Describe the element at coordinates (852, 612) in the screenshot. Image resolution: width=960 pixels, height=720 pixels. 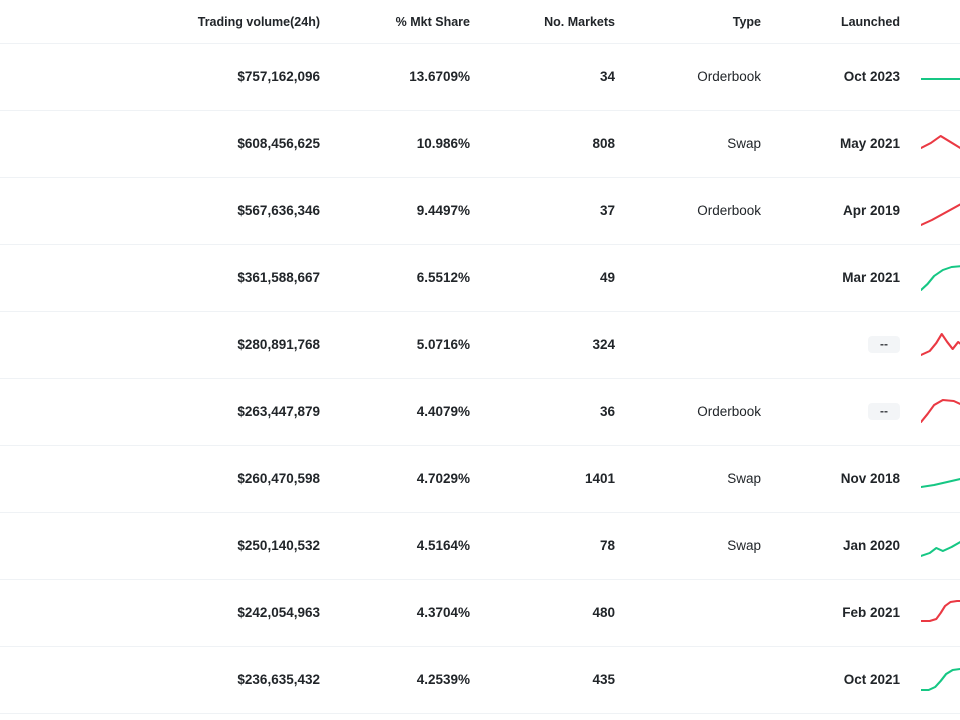
I see `cell-launched: Feb 2021` at that location.